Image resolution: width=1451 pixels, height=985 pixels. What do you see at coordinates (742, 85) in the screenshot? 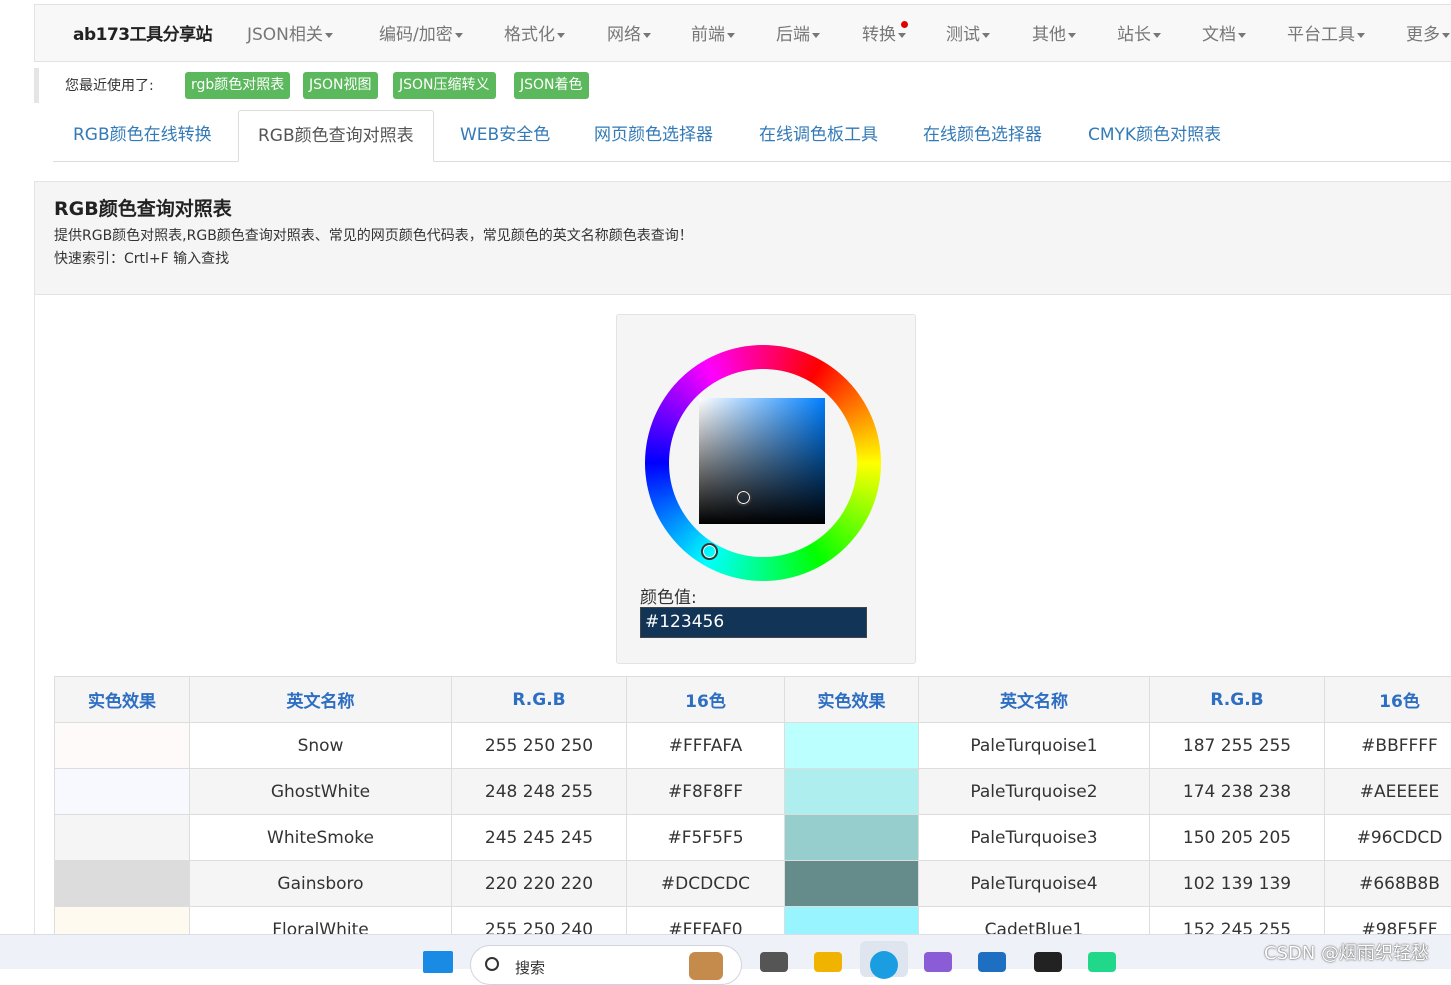
I see `recently-used-bar: 您最近使用了: rgb颜色对照表 JSON视图 JSON压缩转义 JSON着色` at bounding box center [742, 85].